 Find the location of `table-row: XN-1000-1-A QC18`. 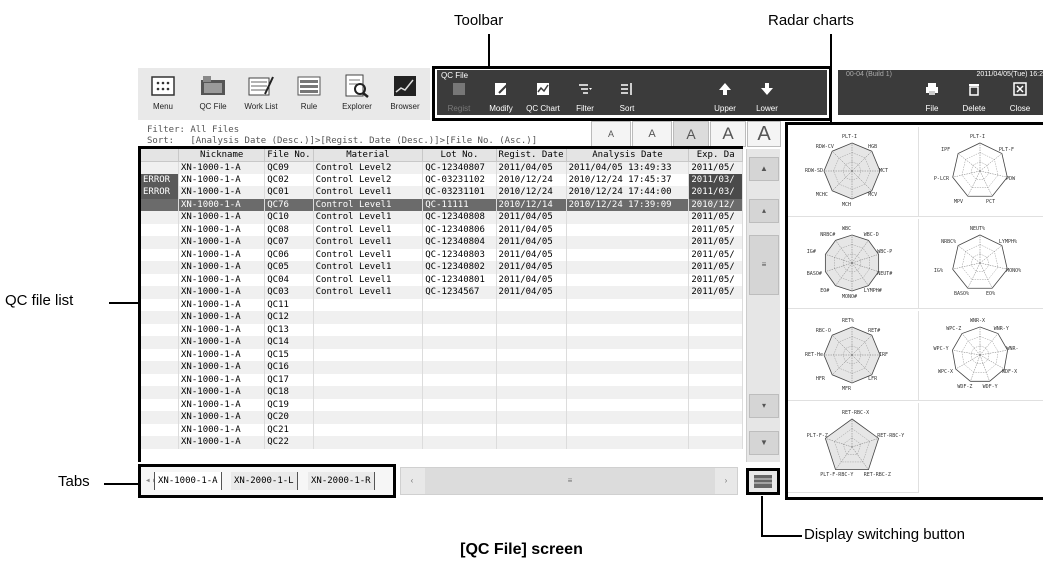

table-row: XN-1000-1-A QC18 is located at coordinates (442, 392).